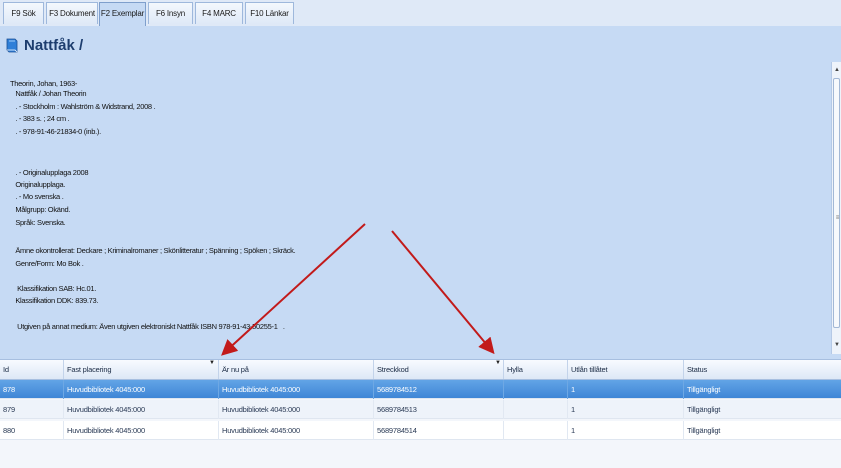 The width and height of the screenshot is (841, 468). Describe the element at coordinates (48, 93) in the screenshot. I see `record-line-title: Nattfåk / Johan Theorin` at that location.